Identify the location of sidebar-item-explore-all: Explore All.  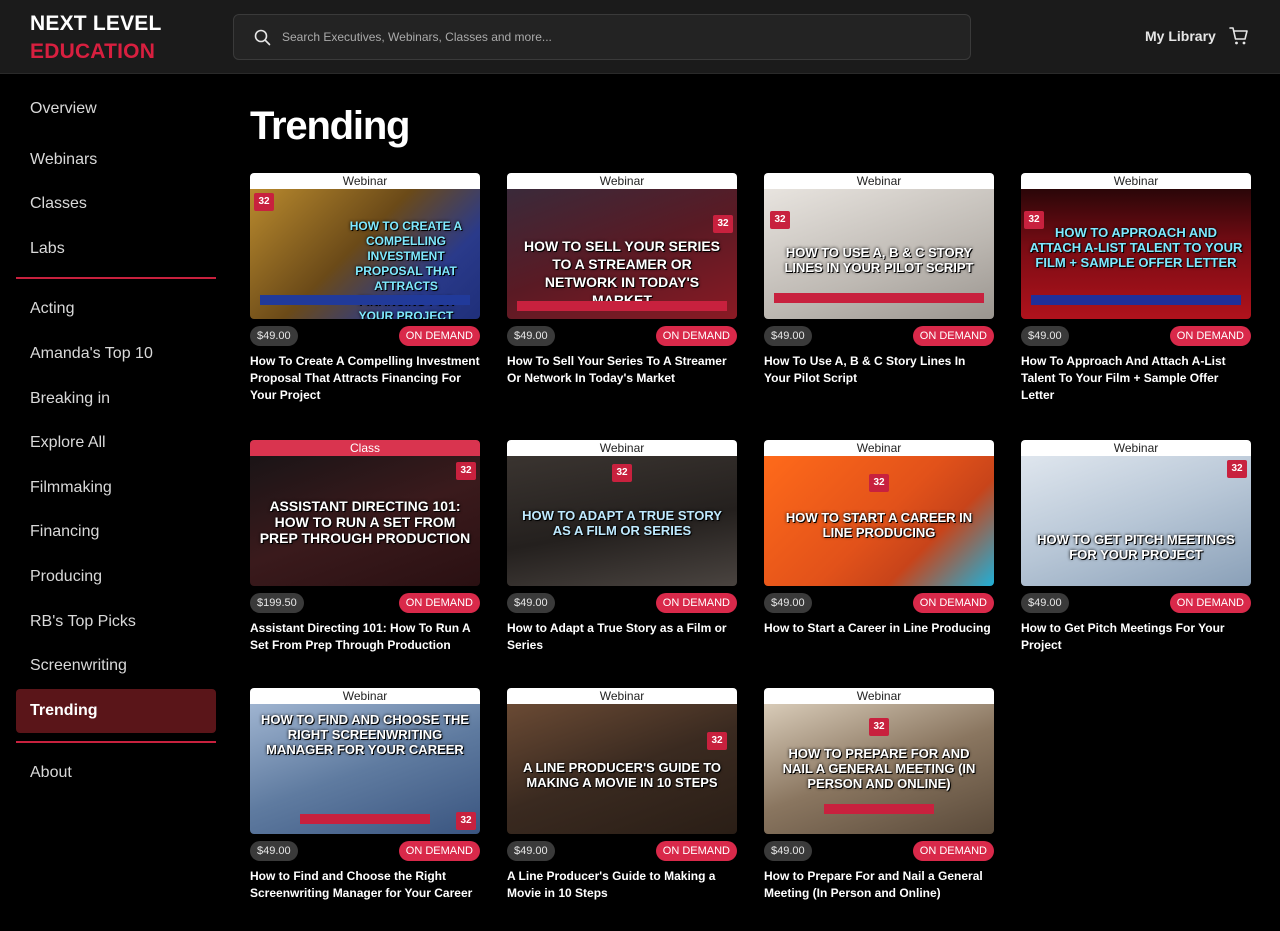
(116, 443).